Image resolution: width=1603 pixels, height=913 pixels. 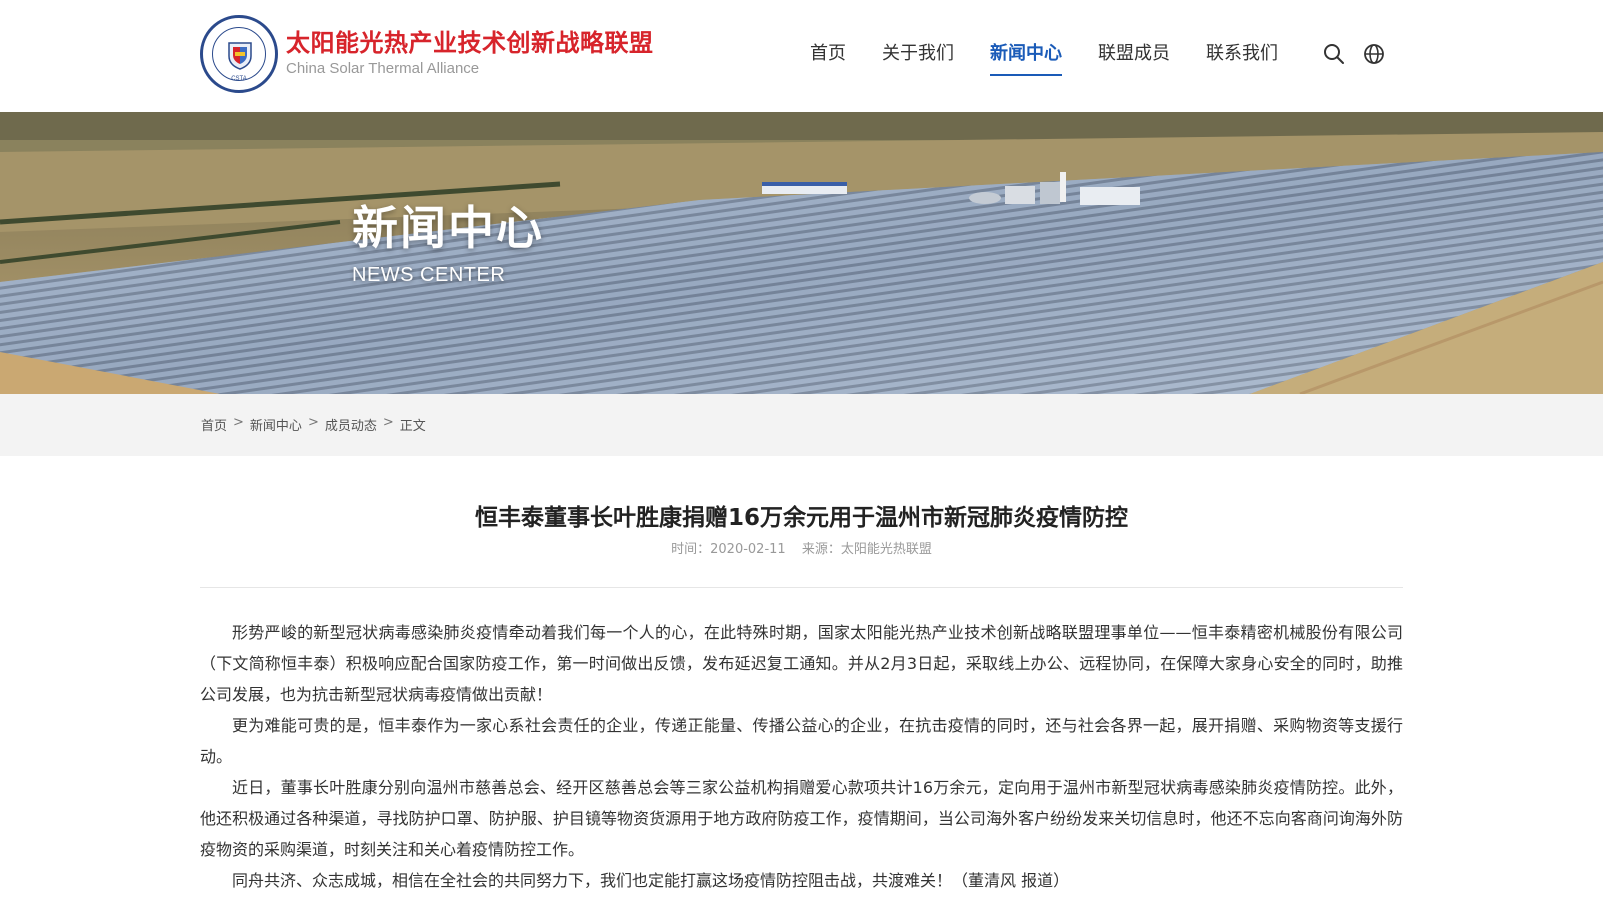 I want to click on article-meta: 时间：2020-02-11 来源：太阳能光热联盟, so click(x=801, y=547).